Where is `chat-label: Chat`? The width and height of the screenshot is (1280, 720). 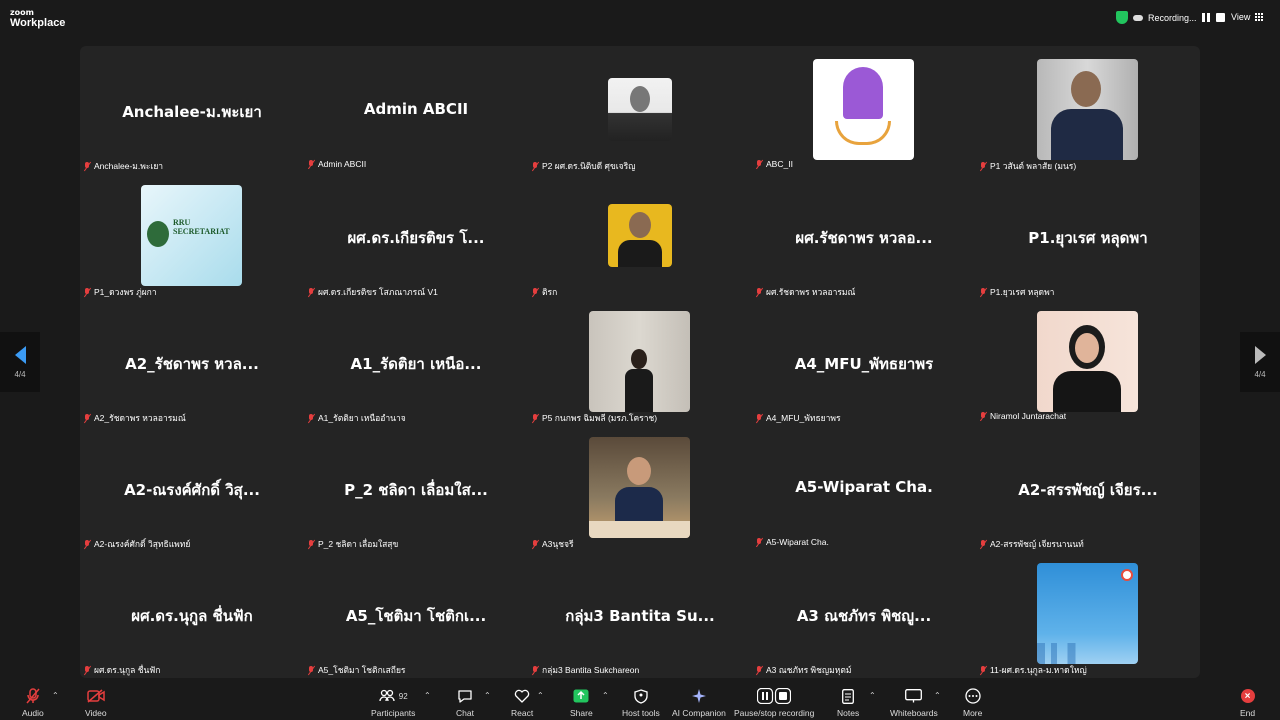 chat-label: Chat is located at coordinates (465, 713).